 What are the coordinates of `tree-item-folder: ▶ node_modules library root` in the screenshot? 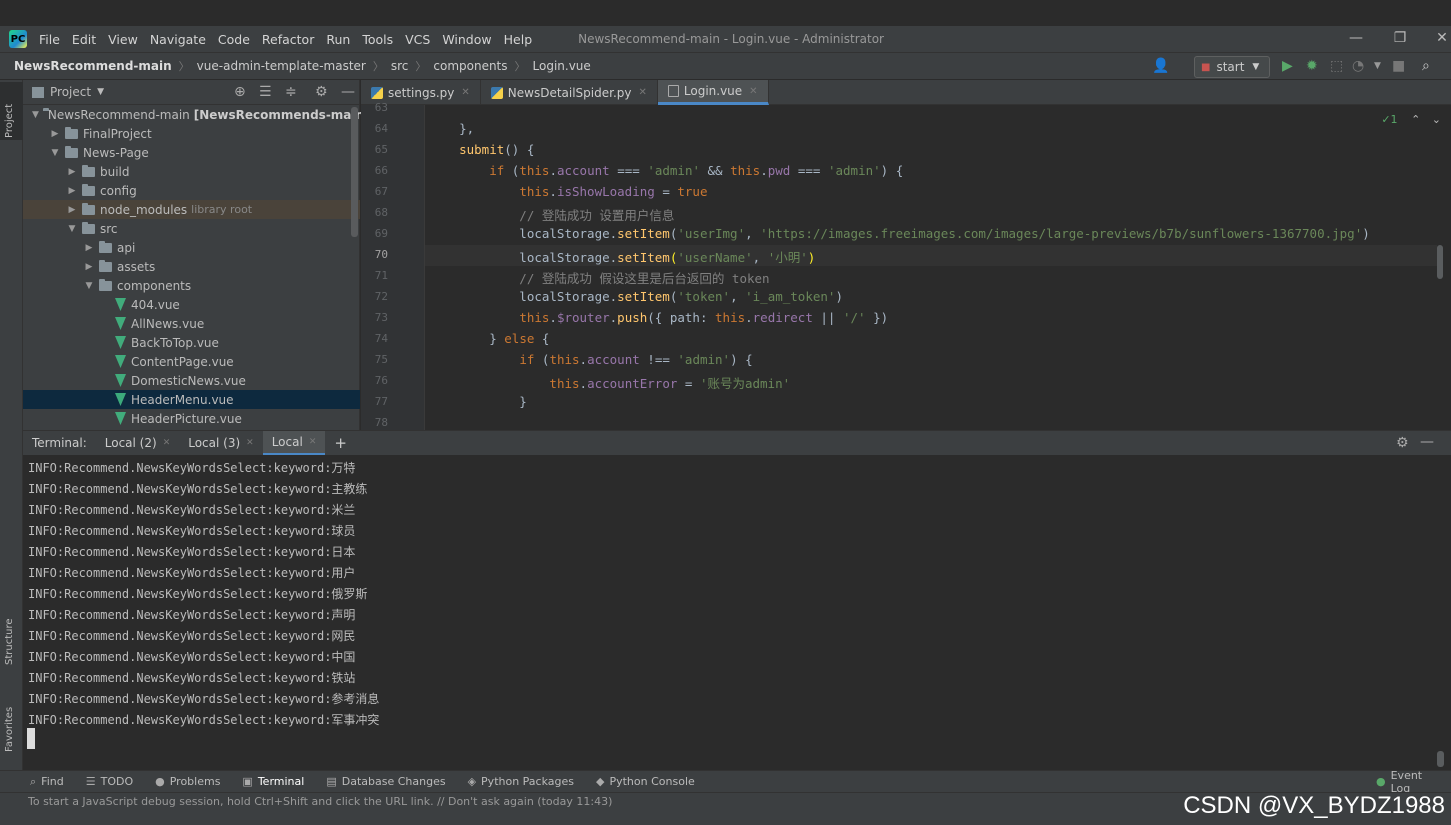 It's located at (191, 209).